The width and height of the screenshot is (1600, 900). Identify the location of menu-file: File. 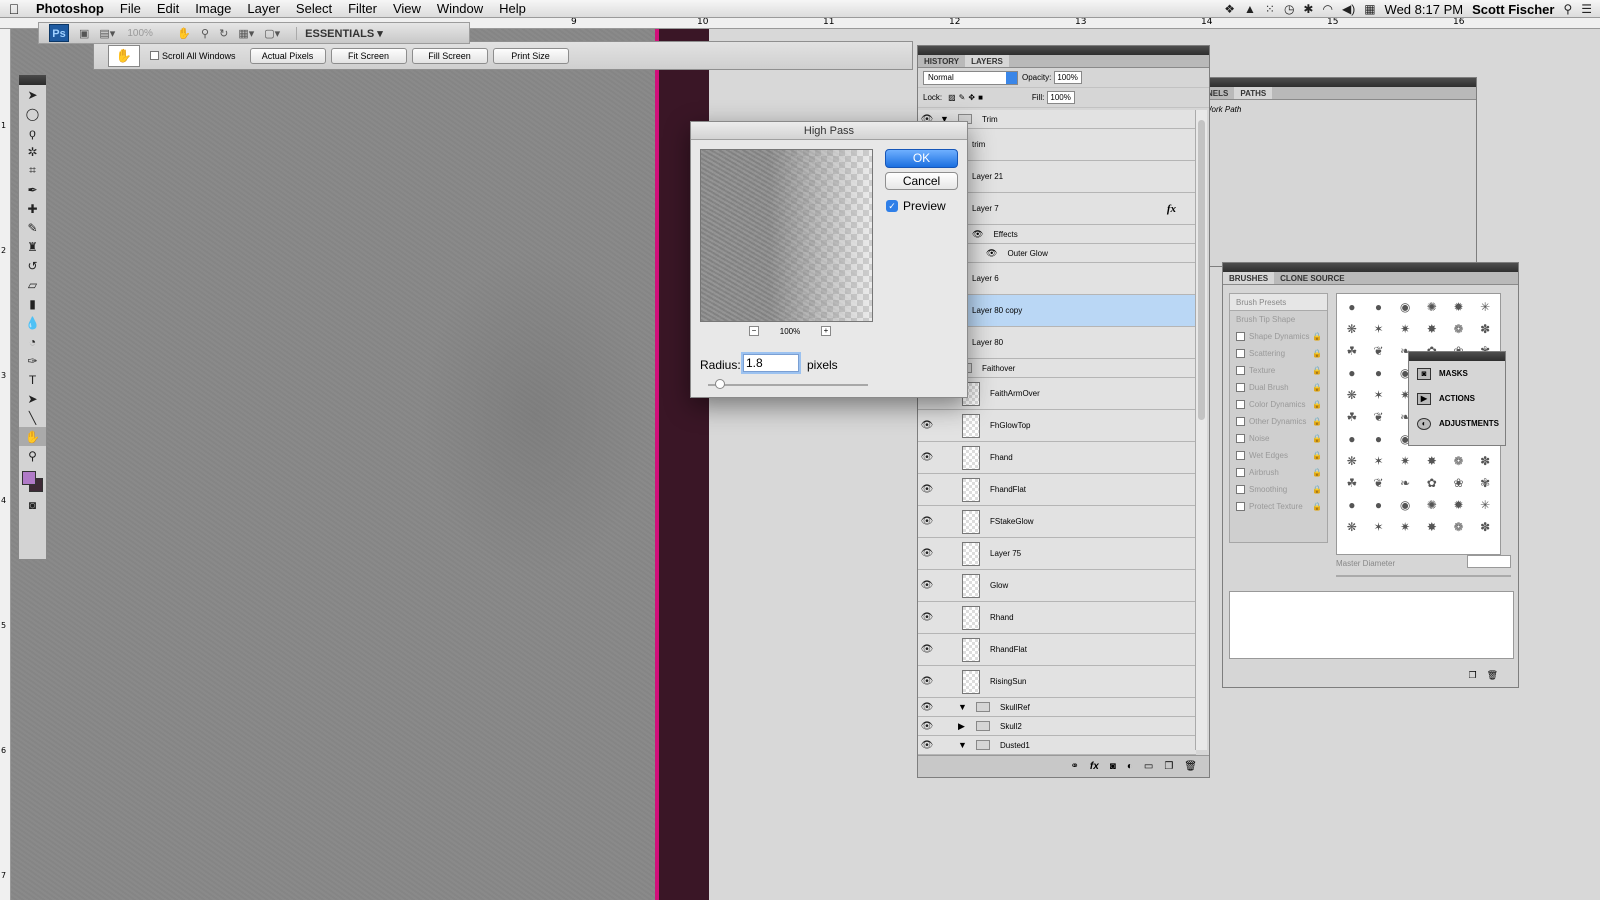
(130, 9).